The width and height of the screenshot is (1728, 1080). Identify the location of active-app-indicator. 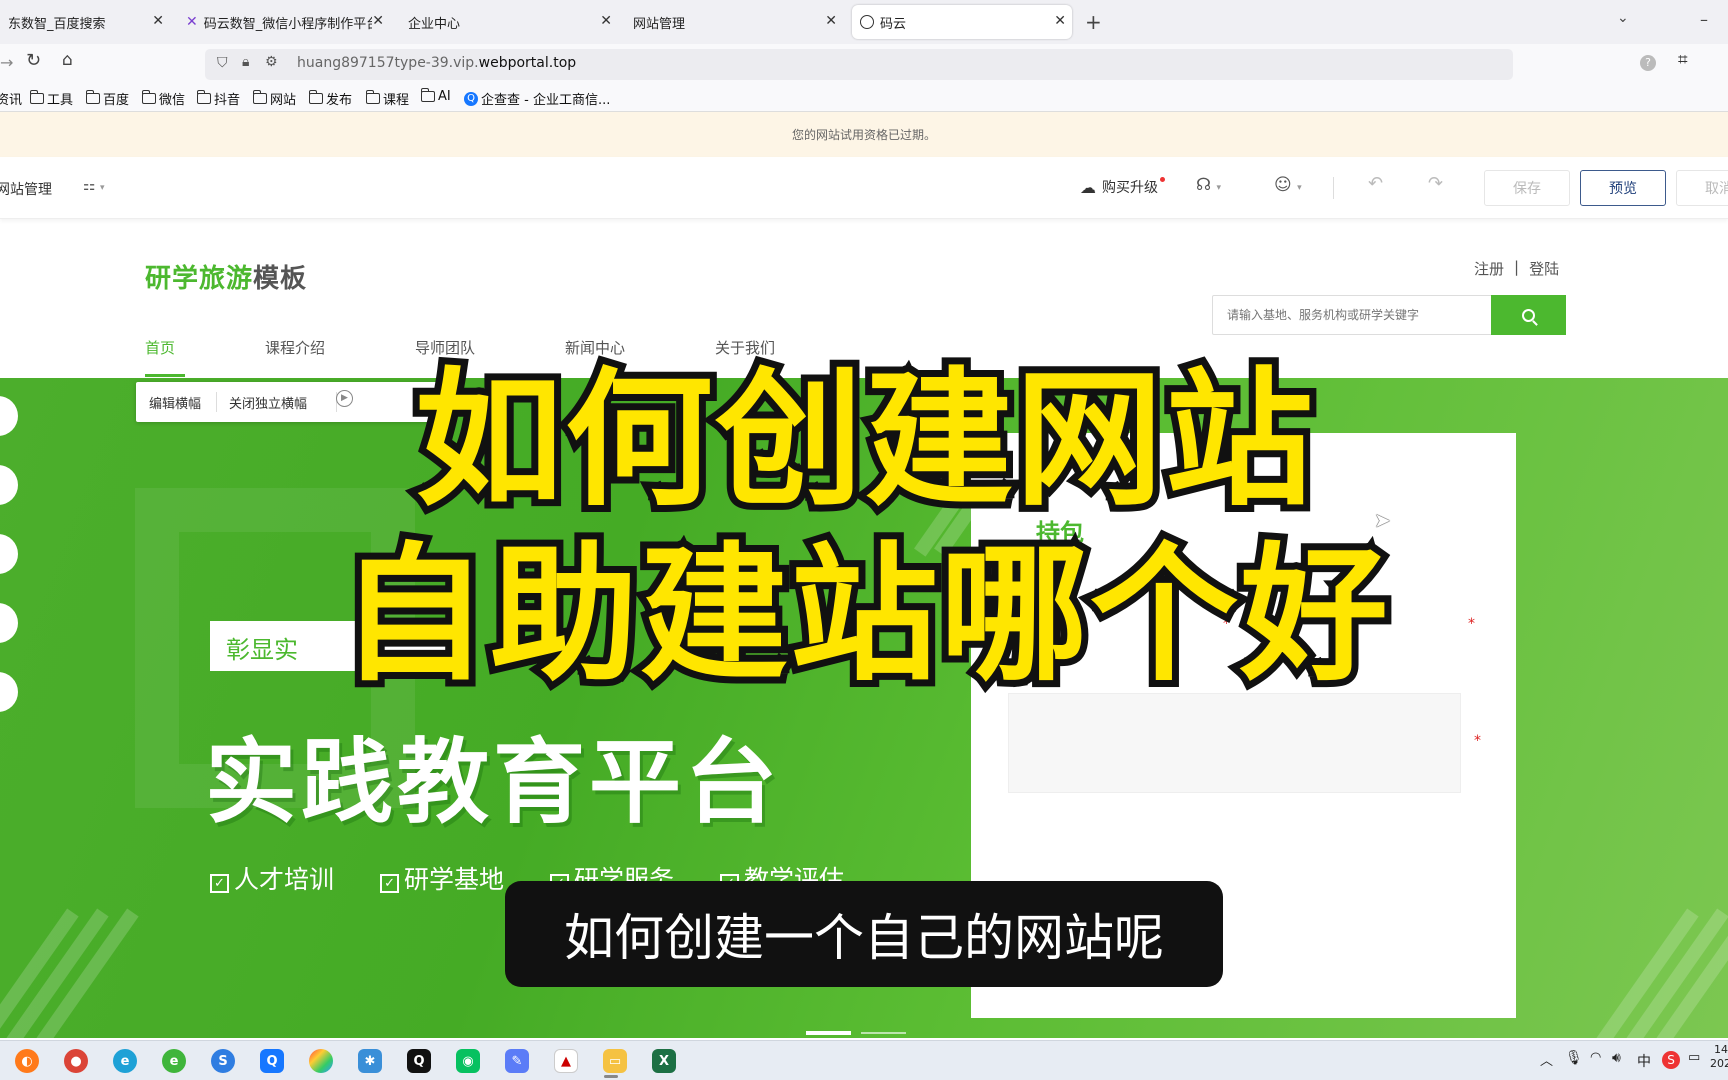
(611, 1076).